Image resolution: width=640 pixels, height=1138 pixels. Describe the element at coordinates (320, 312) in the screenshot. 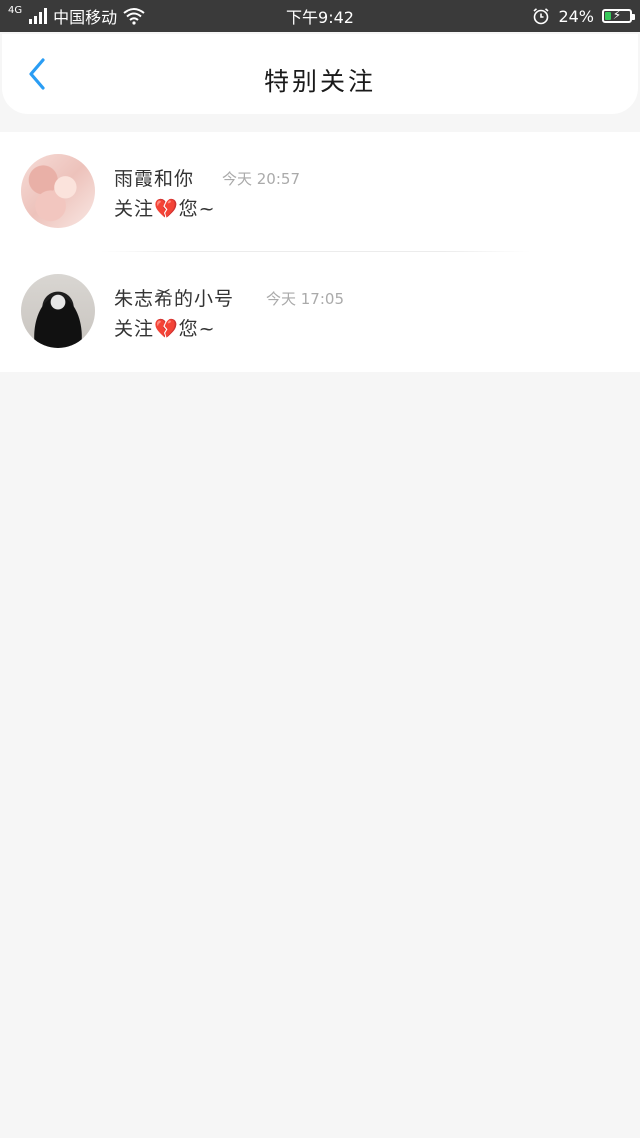

I see `list-item: 朱志希的小号 今天 17:05 关注💔您~` at that location.